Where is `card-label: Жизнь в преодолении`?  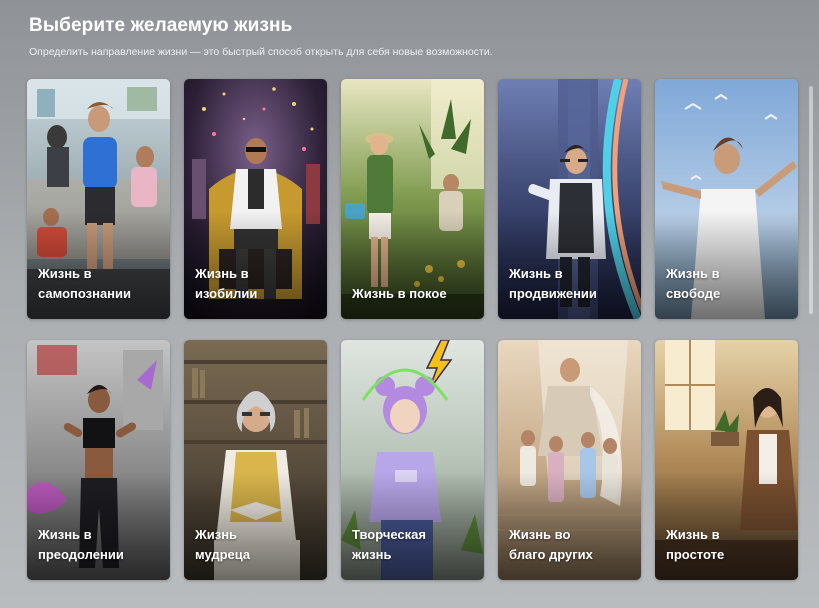 card-label: Жизнь в преодолении is located at coordinates (81, 544).